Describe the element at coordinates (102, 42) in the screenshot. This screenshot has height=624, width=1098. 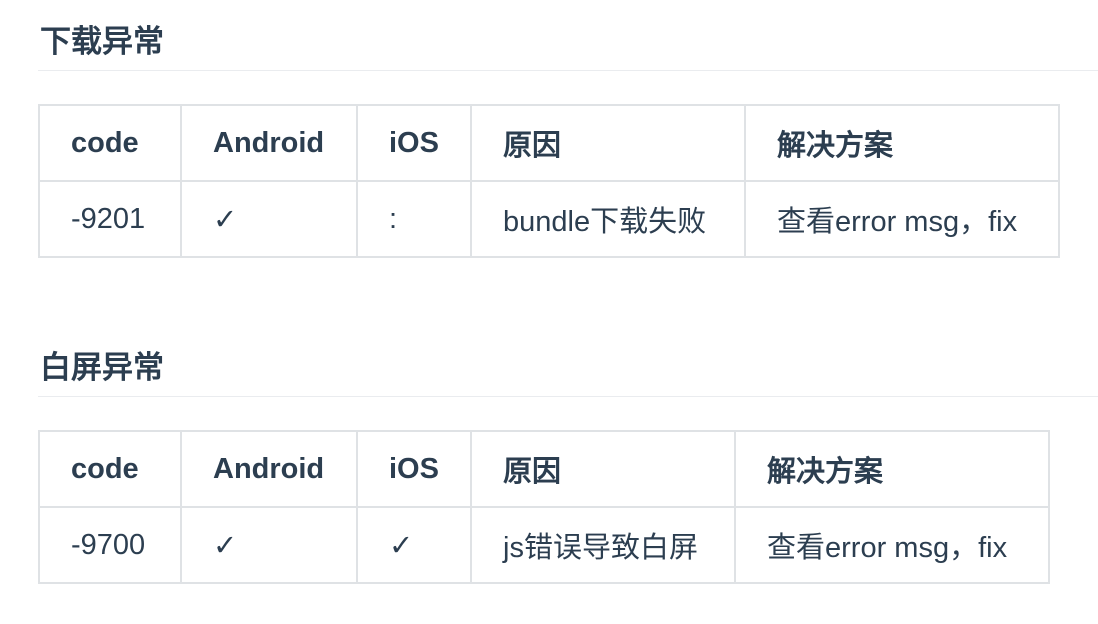
I see `section-heading: 下载异常` at that location.